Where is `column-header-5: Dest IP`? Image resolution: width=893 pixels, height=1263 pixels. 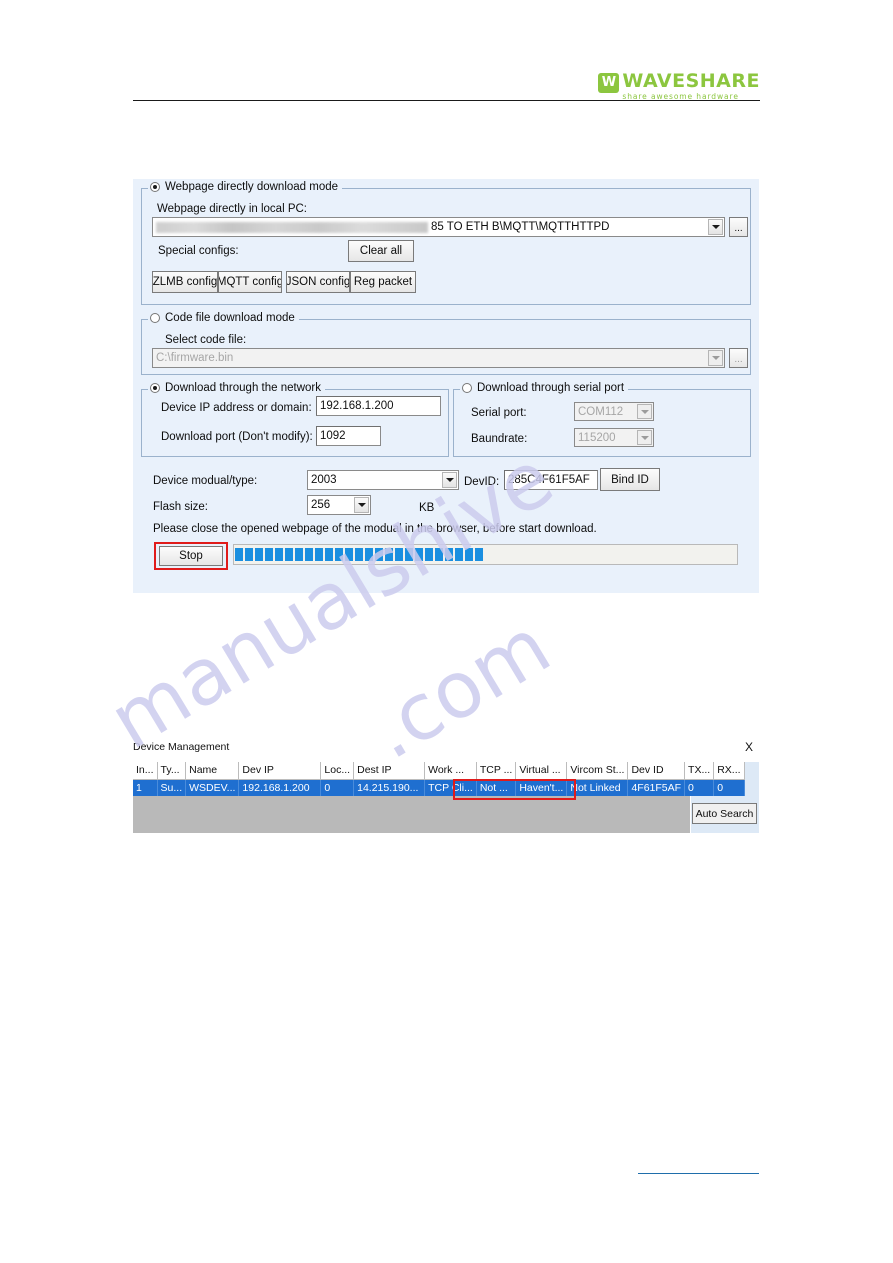
column-header-5: Dest IP is located at coordinates (389, 771).